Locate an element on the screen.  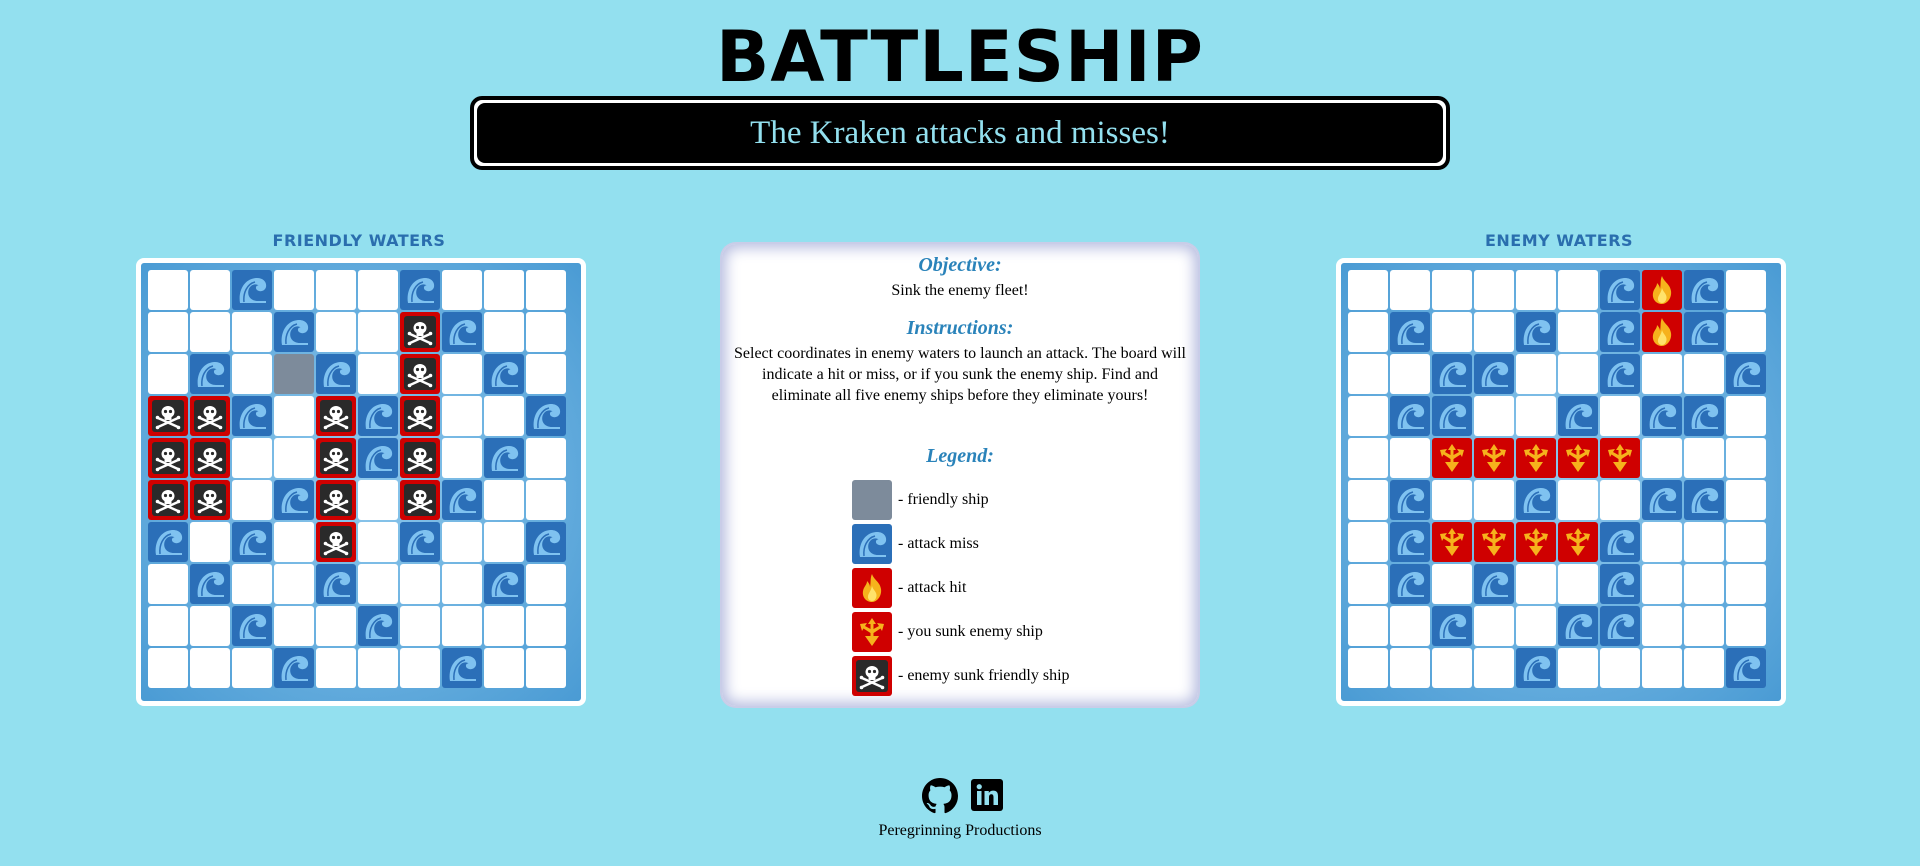
linkedin-icon is located at coordinates (987, 795).